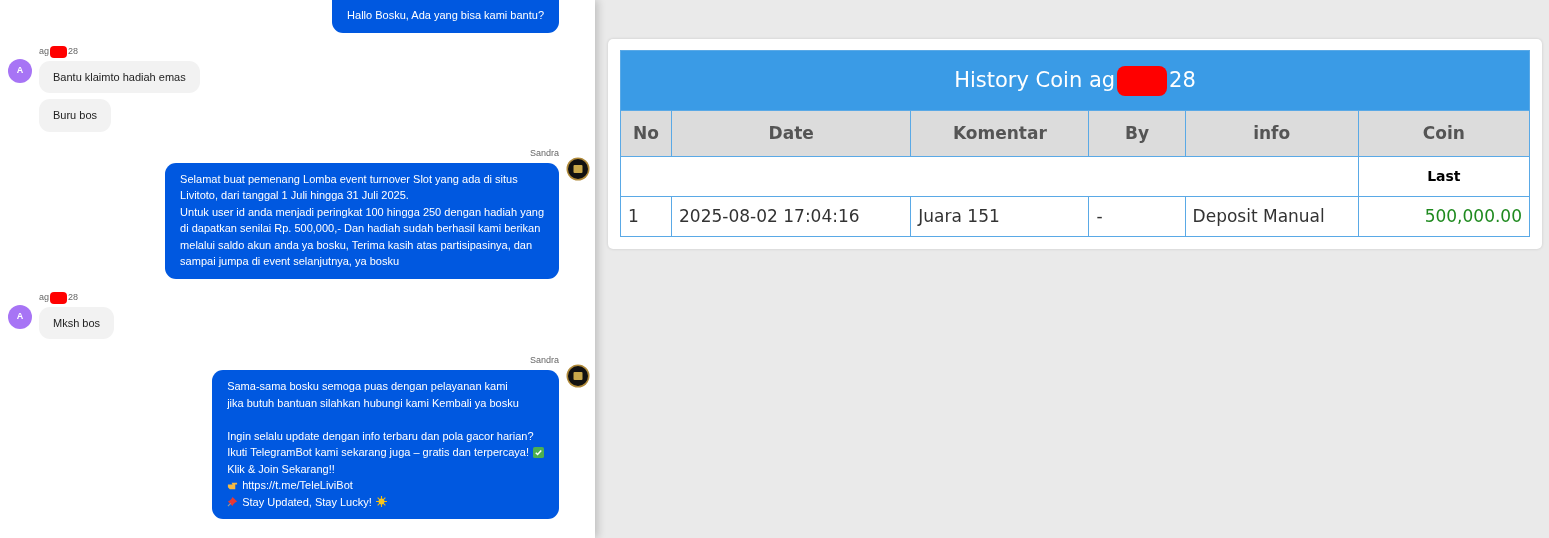  What do you see at coordinates (380, 436) in the screenshot?
I see `message-text: Ingin selalu update dengan info terbaru dan pola gacor harian?` at bounding box center [380, 436].